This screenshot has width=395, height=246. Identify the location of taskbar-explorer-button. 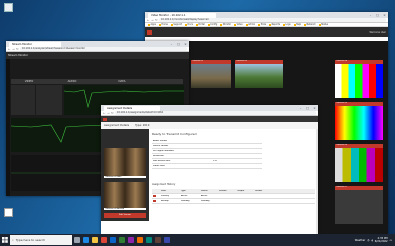
(94, 240).